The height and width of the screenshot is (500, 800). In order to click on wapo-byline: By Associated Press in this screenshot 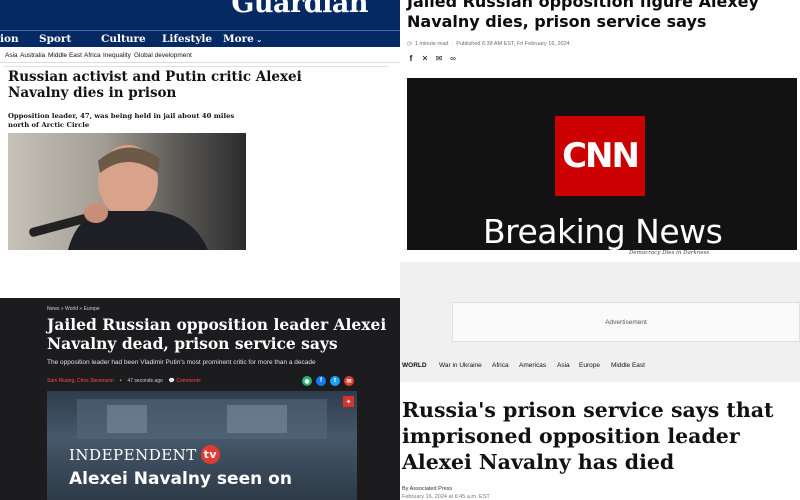, I will do `click(427, 489)`.